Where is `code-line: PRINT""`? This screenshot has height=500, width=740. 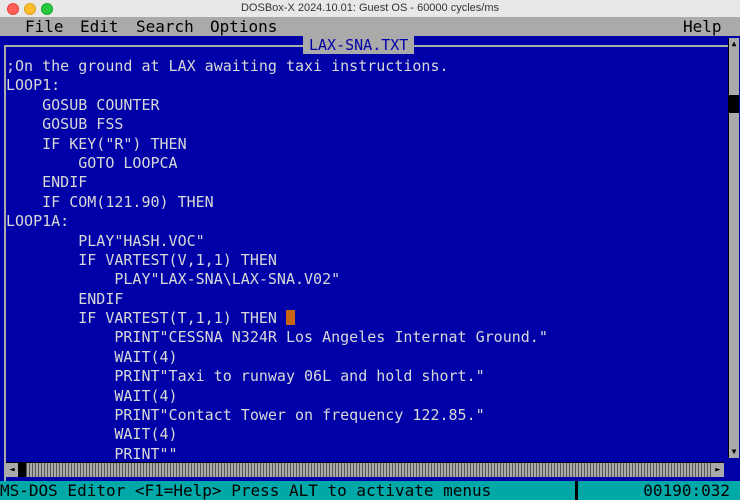
code-line: PRINT"" is located at coordinates (365, 453).